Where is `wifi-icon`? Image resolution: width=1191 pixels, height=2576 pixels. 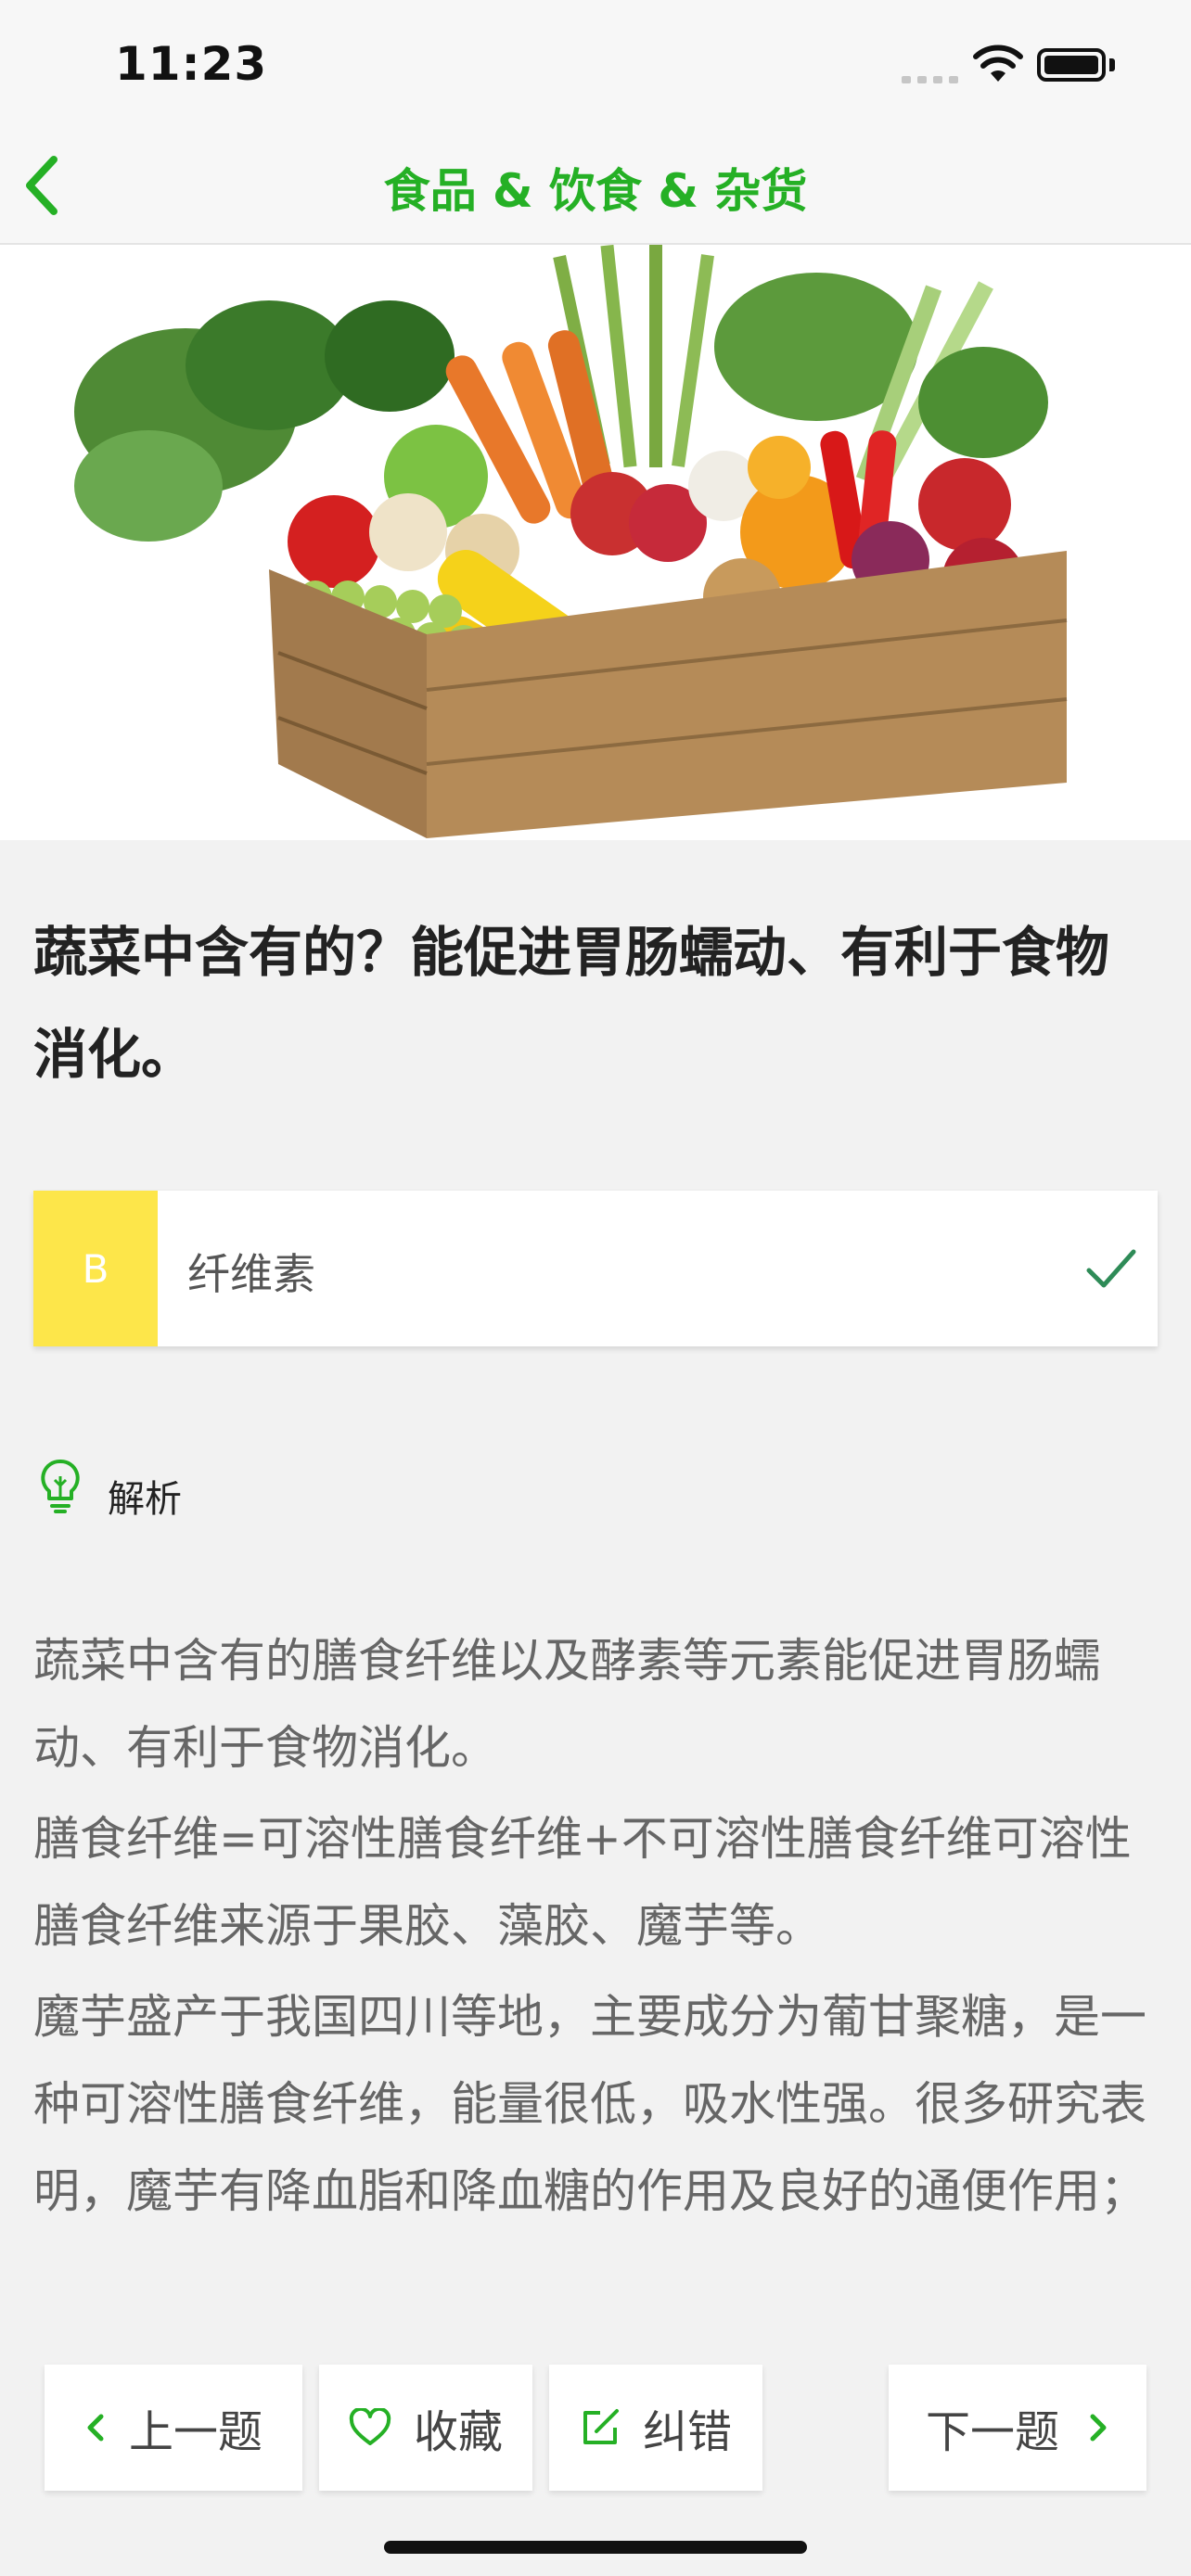
wifi-icon is located at coordinates (998, 64).